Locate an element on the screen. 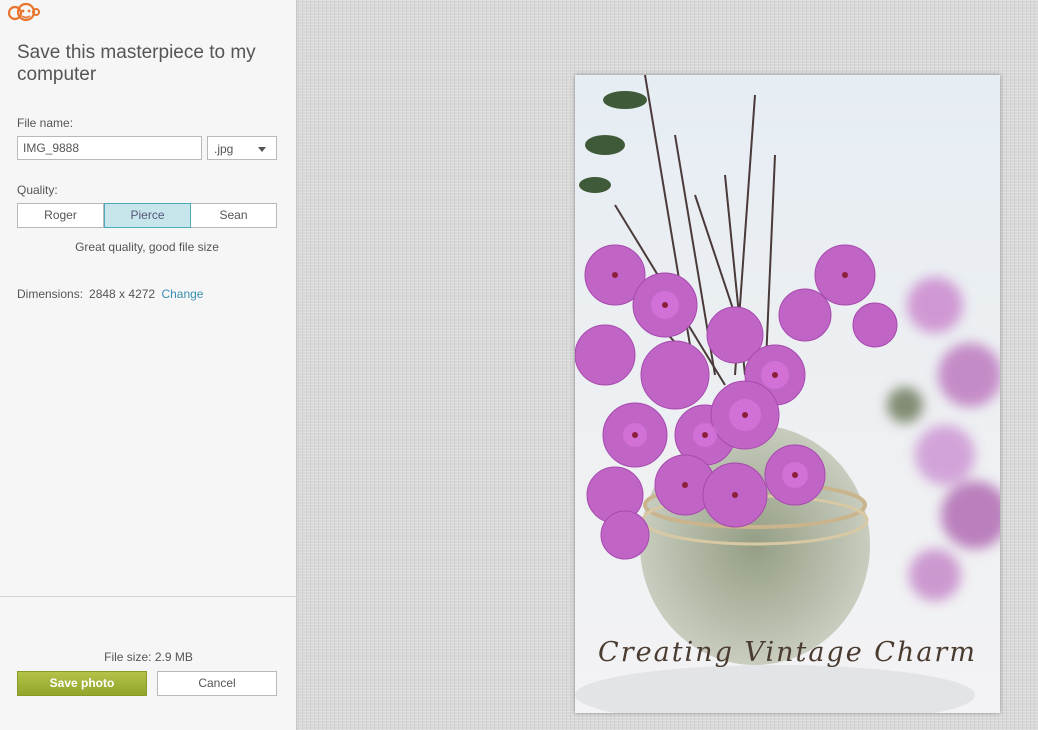  quality-description: Great quality, good file size is located at coordinates (147, 247).